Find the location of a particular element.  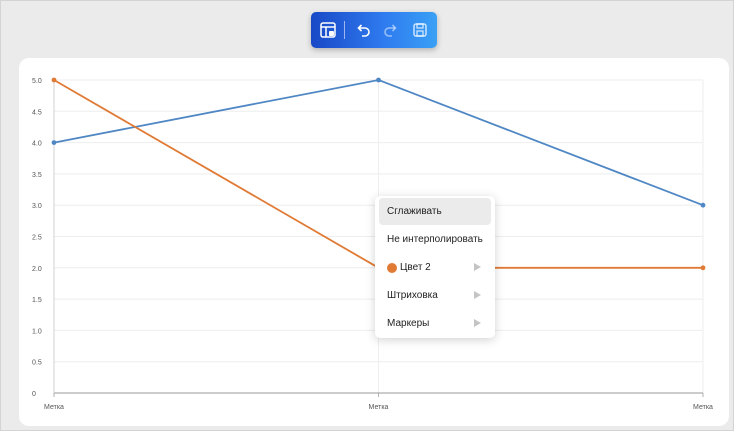

menu-item-label: Сглаживать is located at coordinates (414, 211).